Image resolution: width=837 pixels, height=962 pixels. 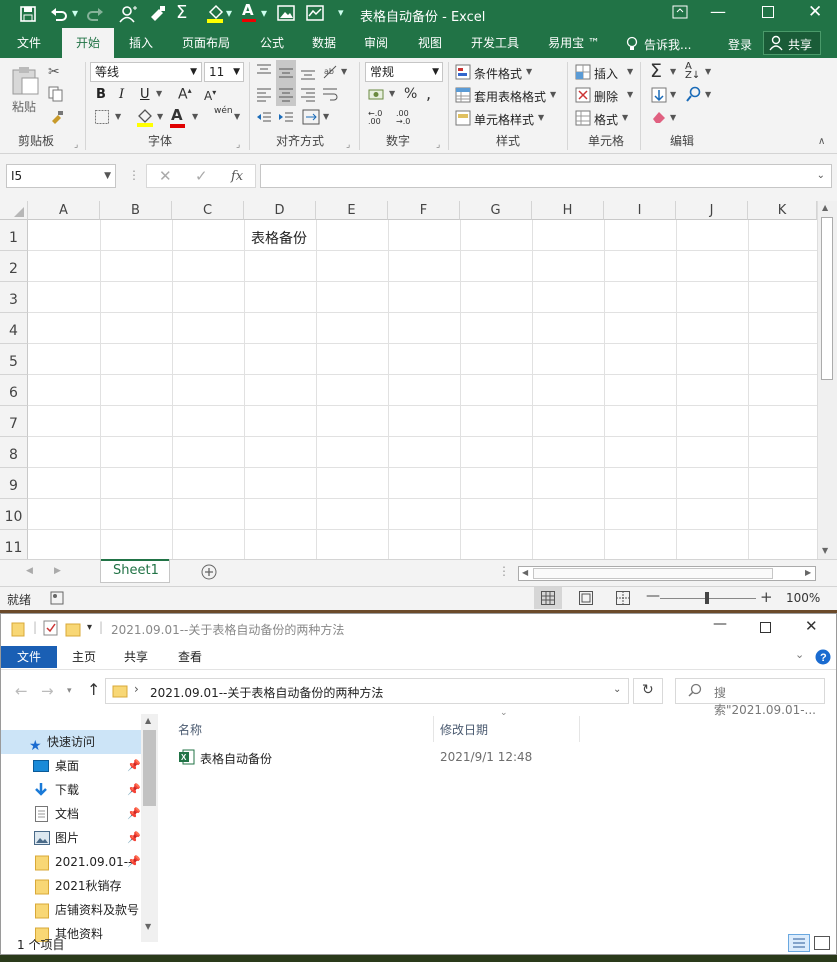 What do you see at coordinates (185, 94) in the screenshot?
I see `grow-font-icon: A▴` at bounding box center [185, 94].